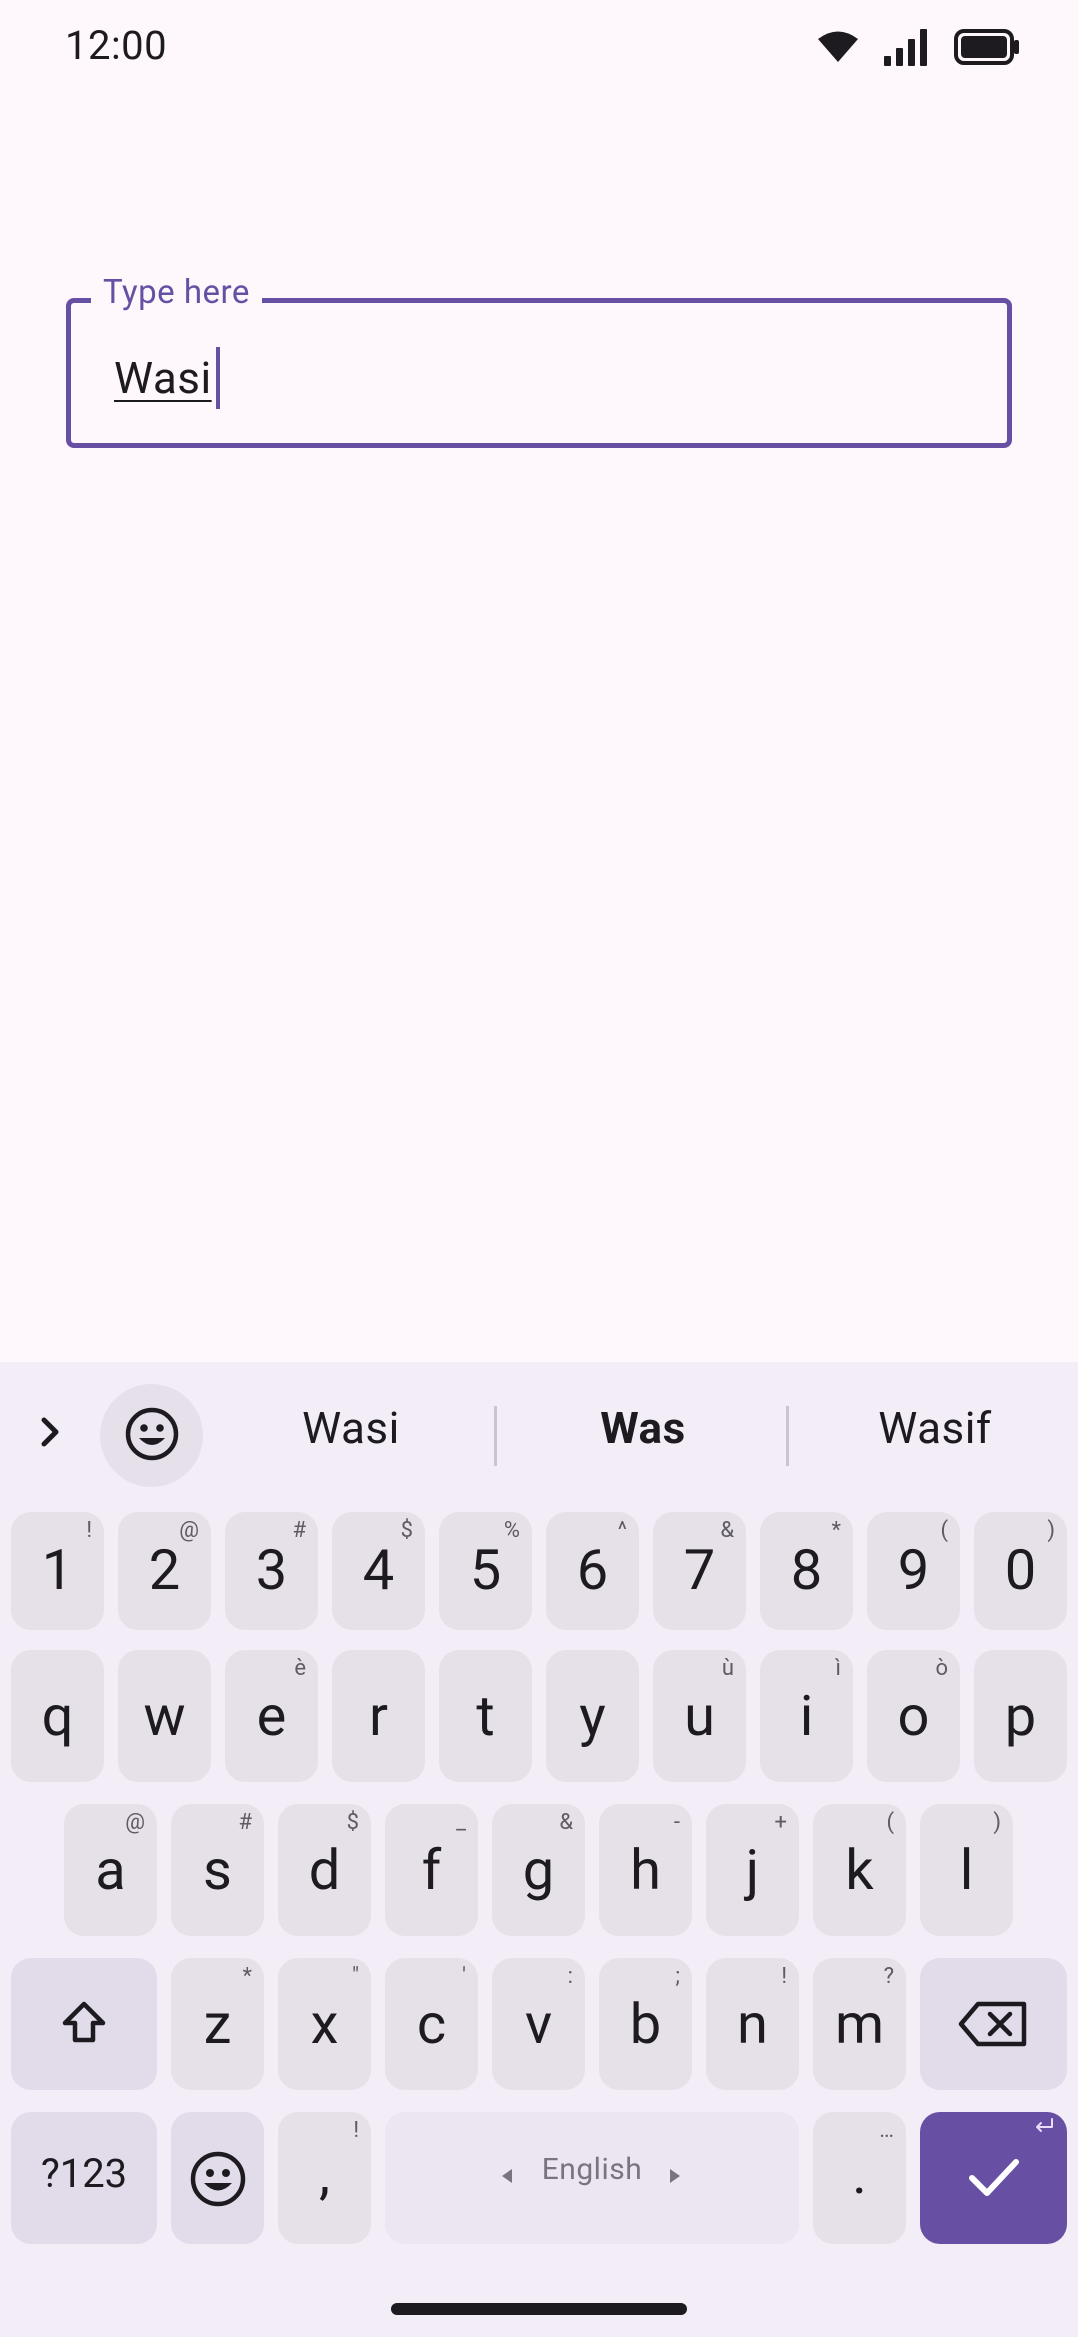  I want to click on key-hint: ù, so click(727, 1668).